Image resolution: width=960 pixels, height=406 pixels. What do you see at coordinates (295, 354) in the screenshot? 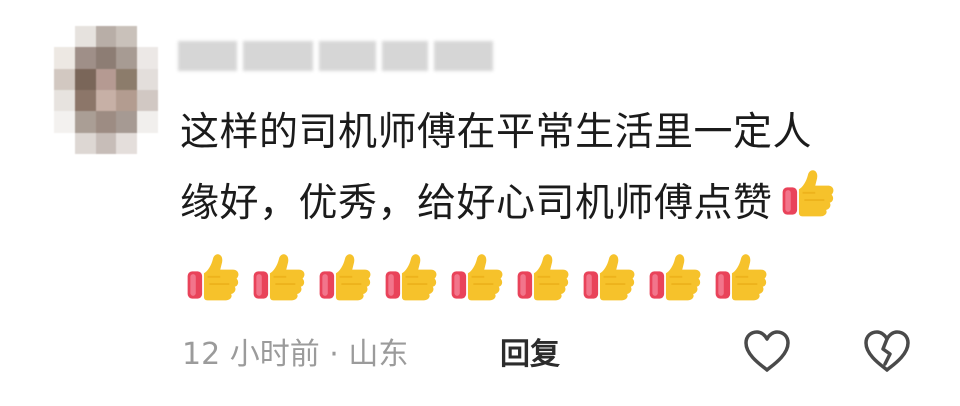
I see `comment-meta: 12 小时前 · 山东` at bounding box center [295, 354].